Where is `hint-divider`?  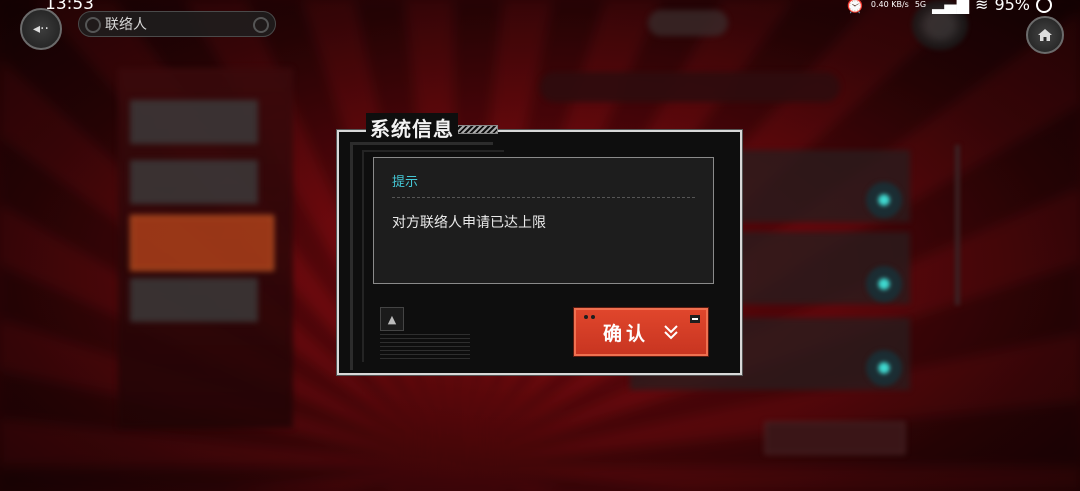 hint-divider is located at coordinates (543, 197).